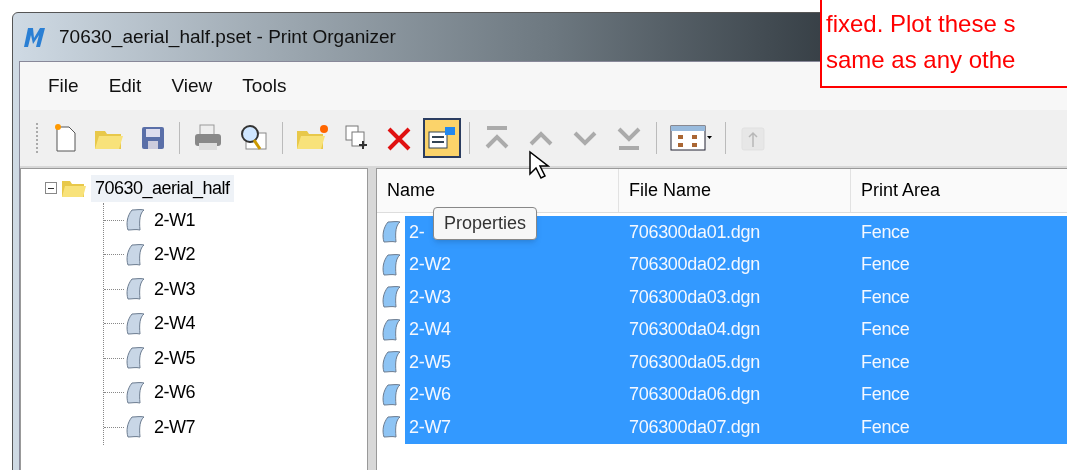  Describe the element at coordinates (485, 223) in the screenshot. I see `tooltip: Properties` at that location.